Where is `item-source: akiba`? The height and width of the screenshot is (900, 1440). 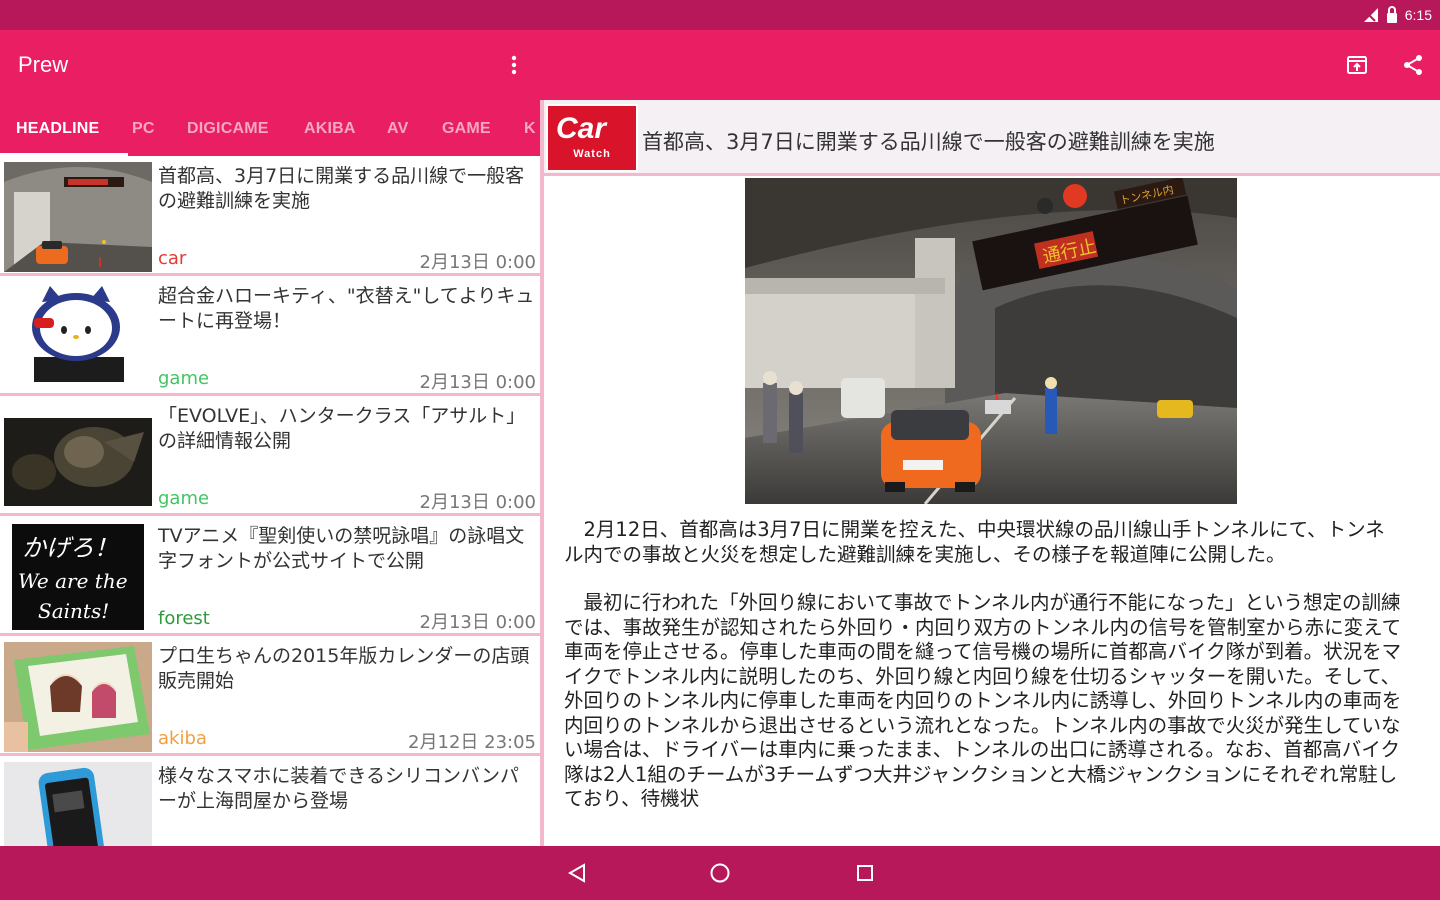
item-source: akiba is located at coordinates (182, 738).